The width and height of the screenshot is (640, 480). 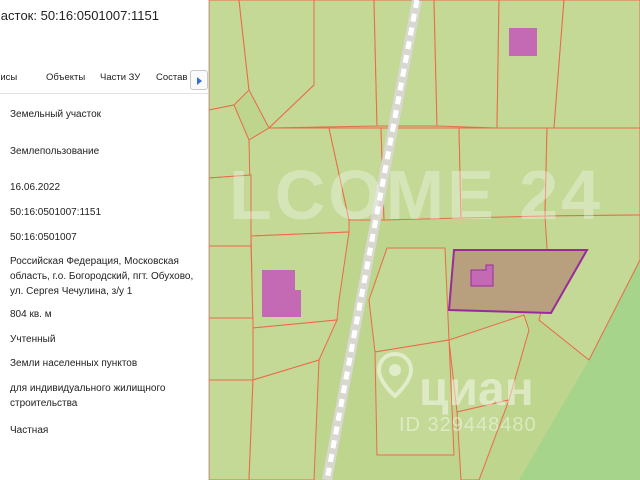 What do you see at coordinates (55, 151) in the screenshot?
I see `land-rights: Землепользование` at bounding box center [55, 151].